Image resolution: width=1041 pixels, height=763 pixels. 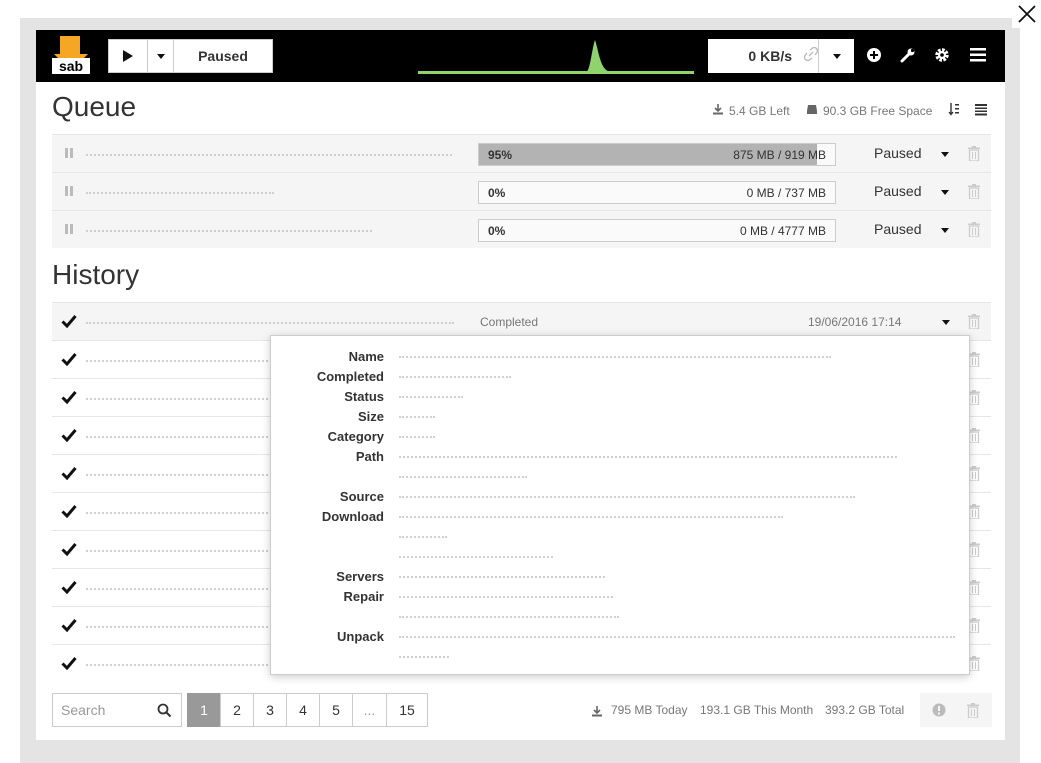 I want to click on progress-bar: 0% 0 MB / 4777 MB, so click(x=657, y=230).